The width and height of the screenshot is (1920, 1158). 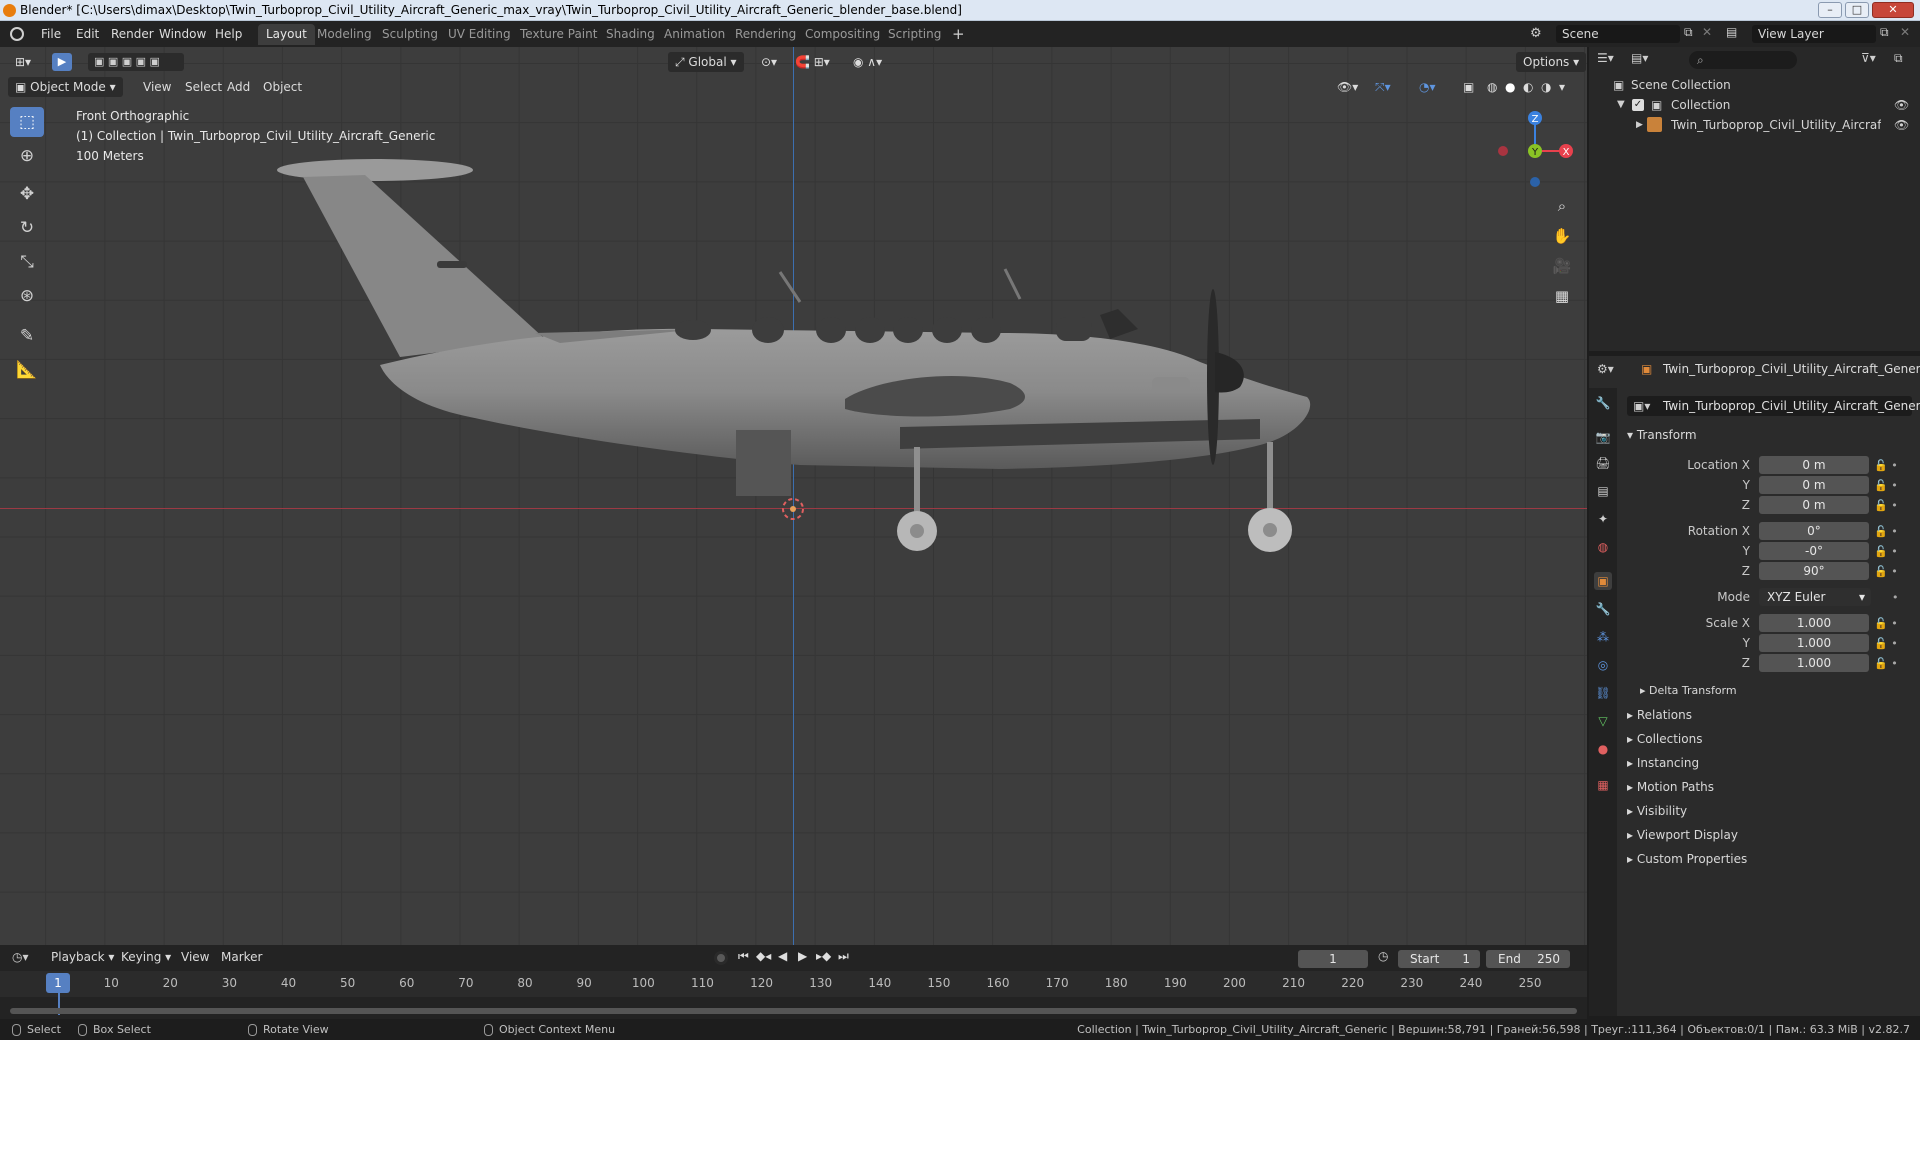 What do you see at coordinates (286, 34) in the screenshot?
I see `tab-layout: Layout` at bounding box center [286, 34].